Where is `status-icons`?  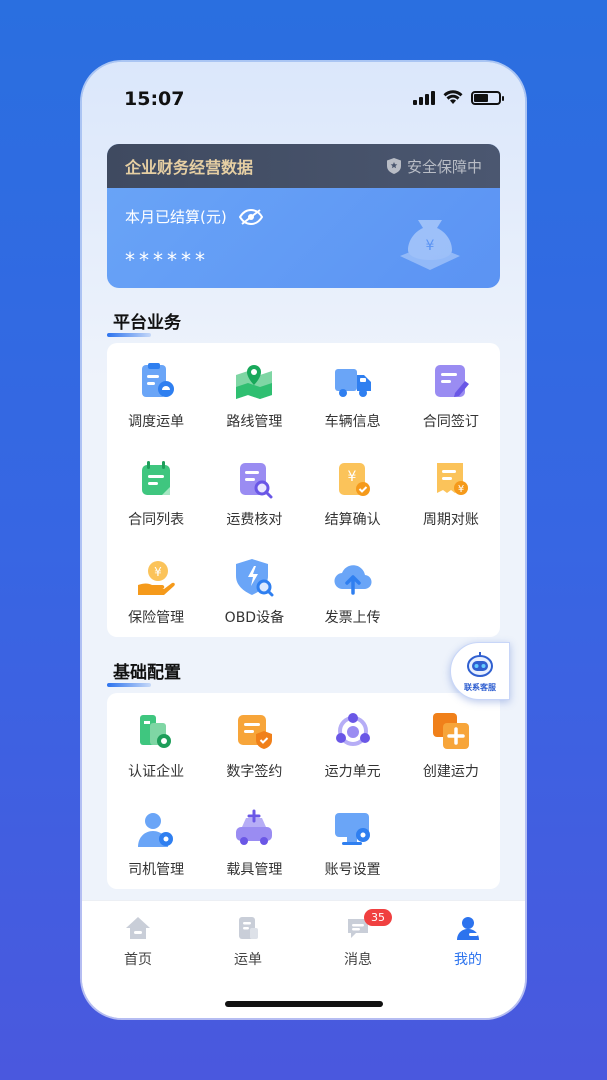 status-icons is located at coordinates (458, 97).